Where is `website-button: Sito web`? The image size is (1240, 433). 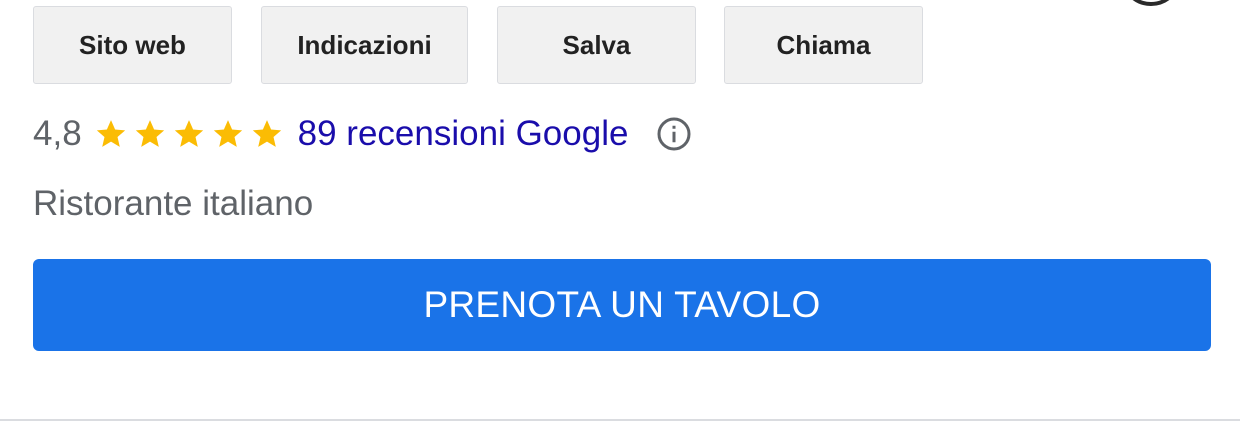 website-button: Sito web is located at coordinates (132, 45).